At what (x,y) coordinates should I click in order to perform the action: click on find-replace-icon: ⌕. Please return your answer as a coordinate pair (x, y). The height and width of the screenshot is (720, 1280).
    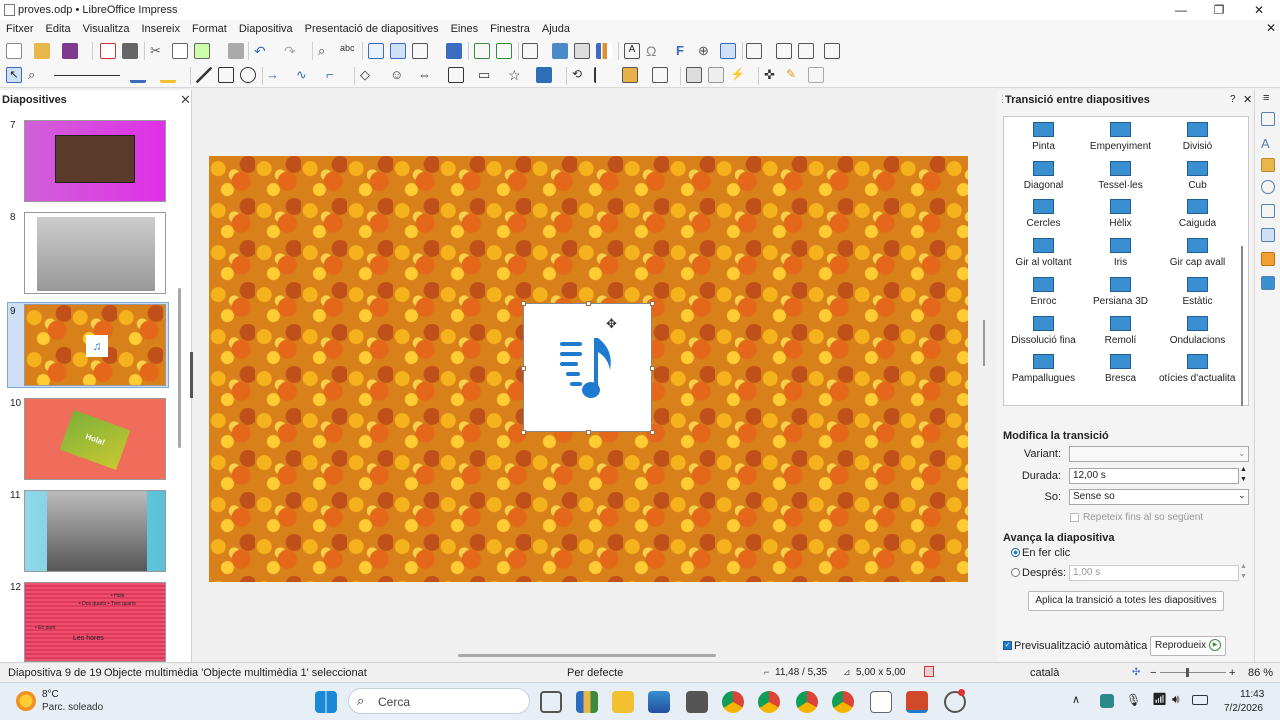
    Looking at the image, I should click on (326, 51).